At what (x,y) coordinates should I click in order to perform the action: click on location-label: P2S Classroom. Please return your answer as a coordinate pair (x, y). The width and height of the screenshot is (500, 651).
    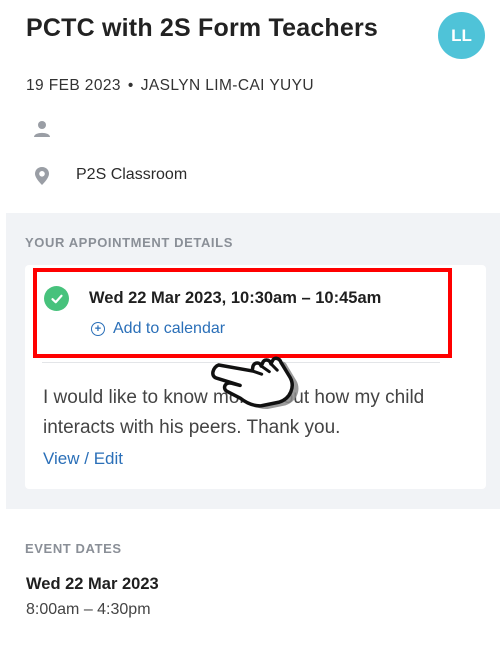
    Looking at the image, I should click on (132, 174).